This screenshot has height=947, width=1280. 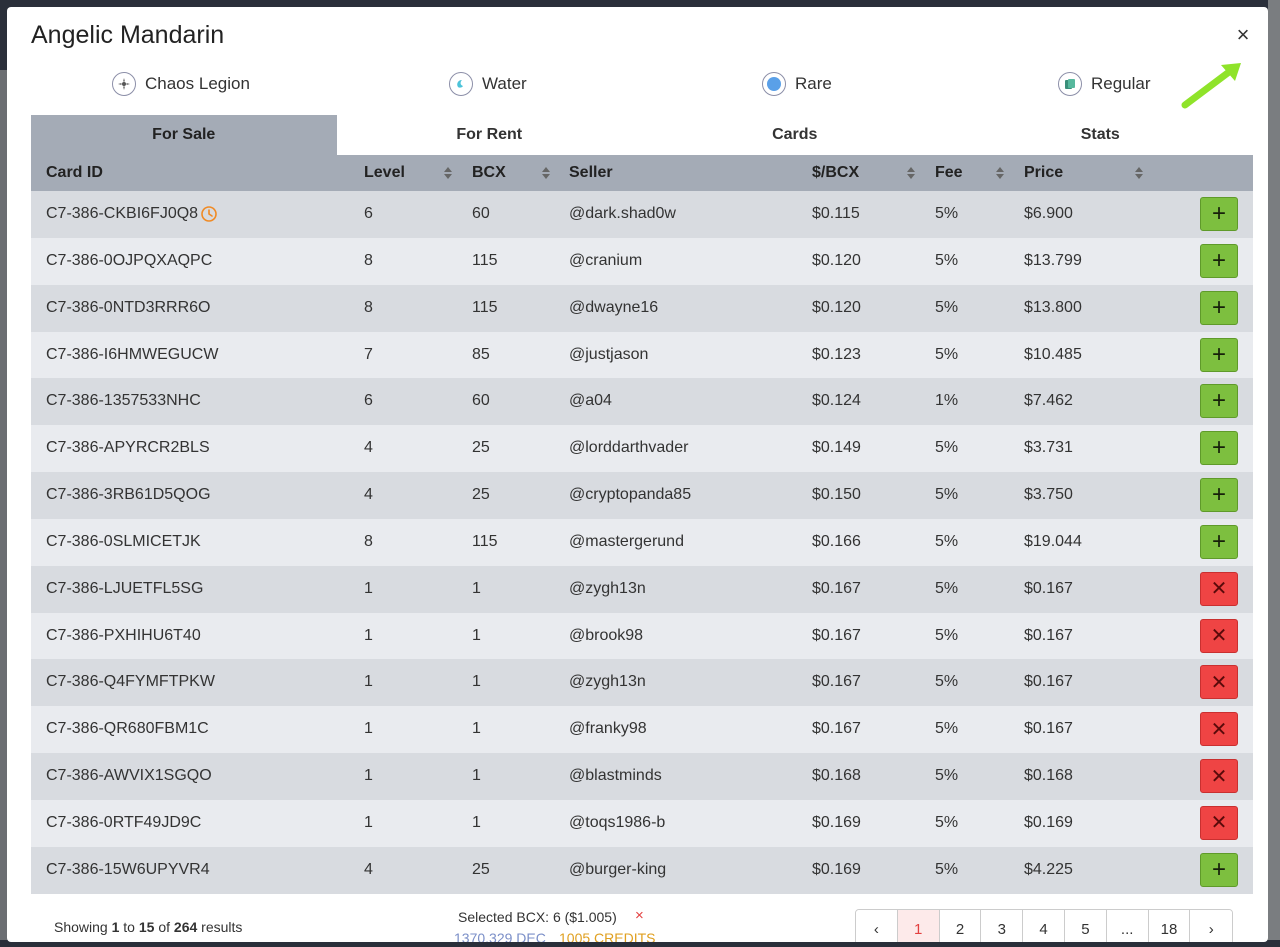 I want to click on sort-bcx-icon, so click(x=546, y=173).